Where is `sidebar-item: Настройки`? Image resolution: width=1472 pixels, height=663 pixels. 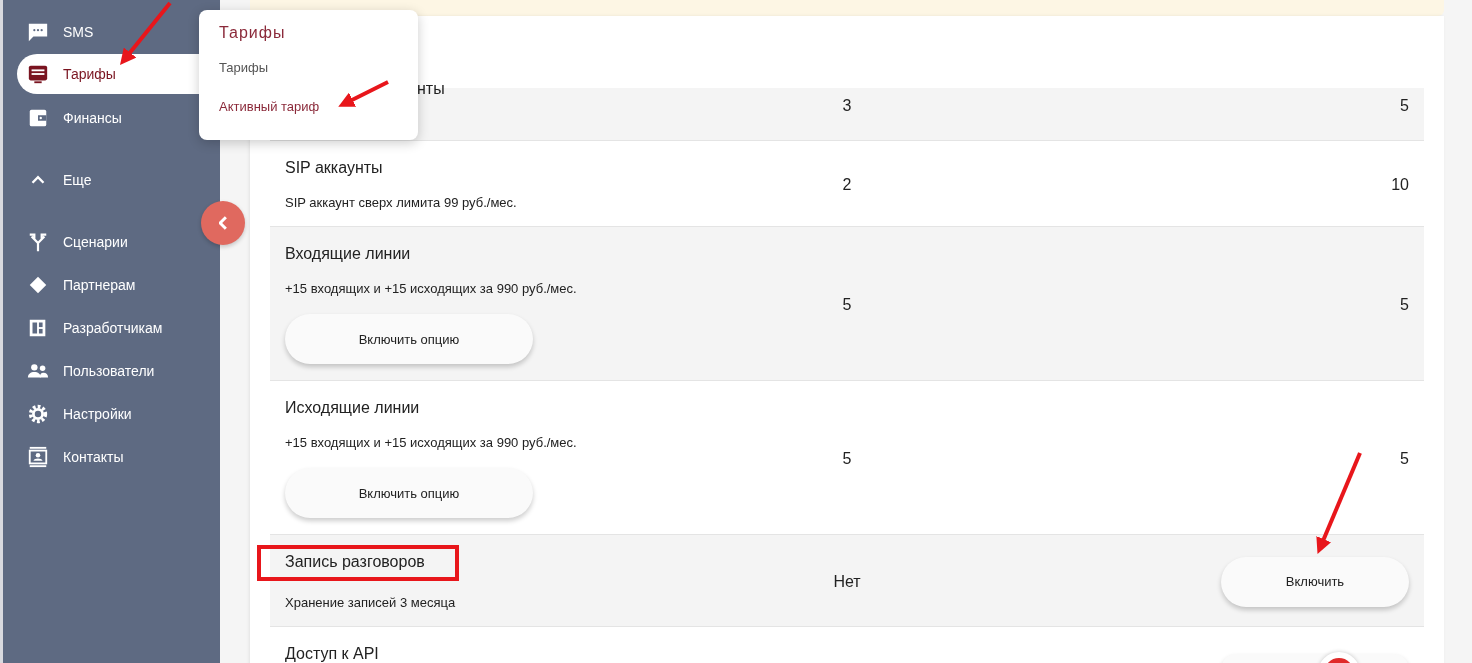 sidebar-item: Настройки is located at coordinates (103, 413).